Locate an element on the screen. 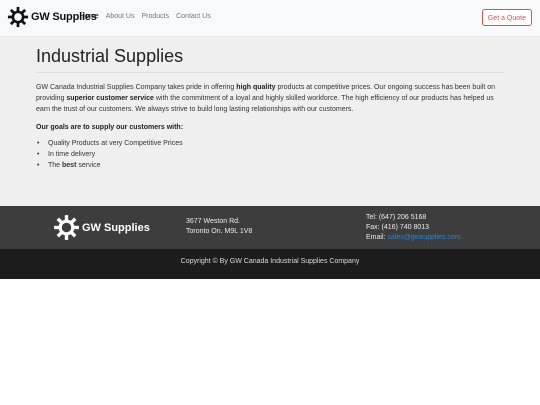  intro-bold-2: superior customer service is located at coordinates (110, 98).